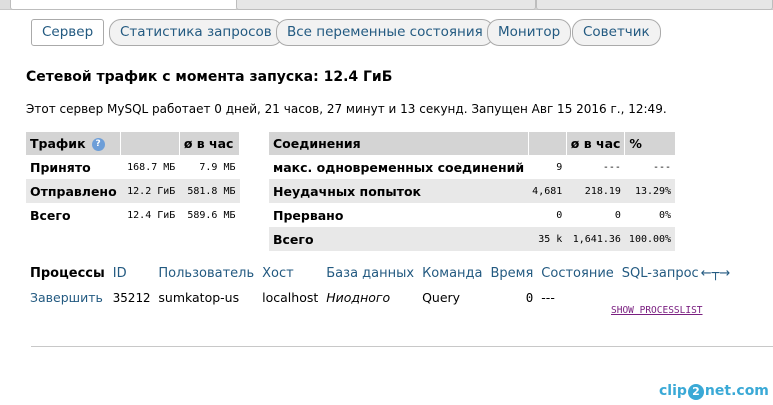 Image resolution: width=773 pixels, height=405 pixels. Describe the element at coordinates (650, 143) in the screenshot. I see `connections-header-percent: %` at that location.